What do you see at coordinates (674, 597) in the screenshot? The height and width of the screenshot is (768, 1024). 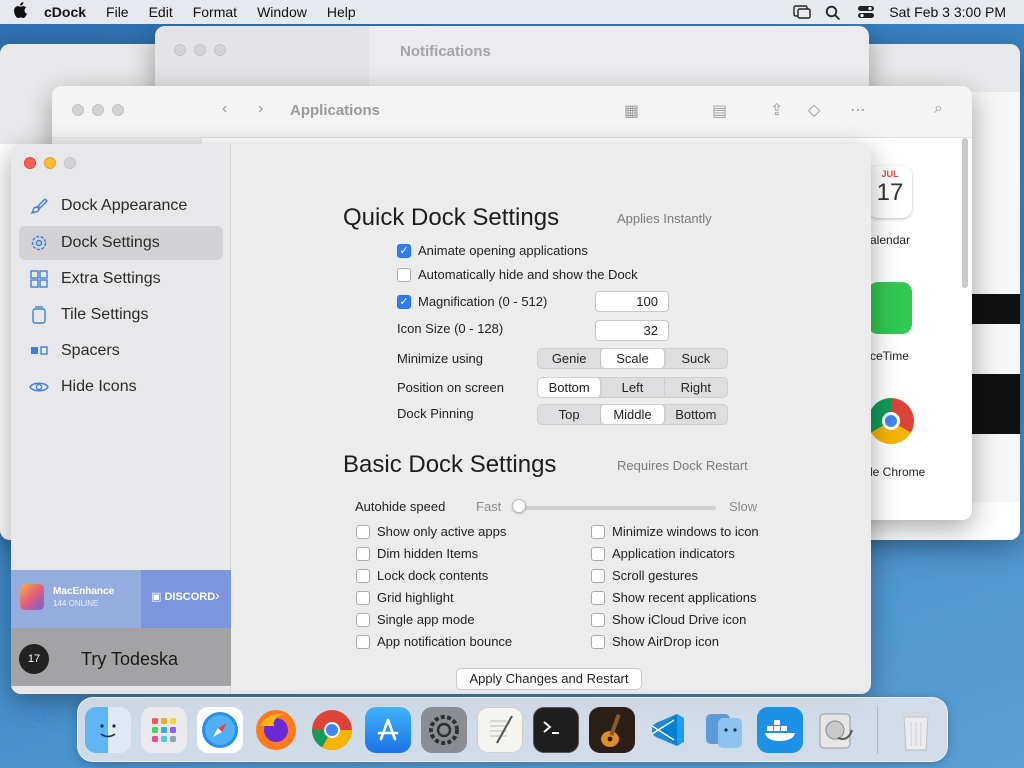 I see `option-recent-apps: Show recent applications` at bounding box center [674, 597].